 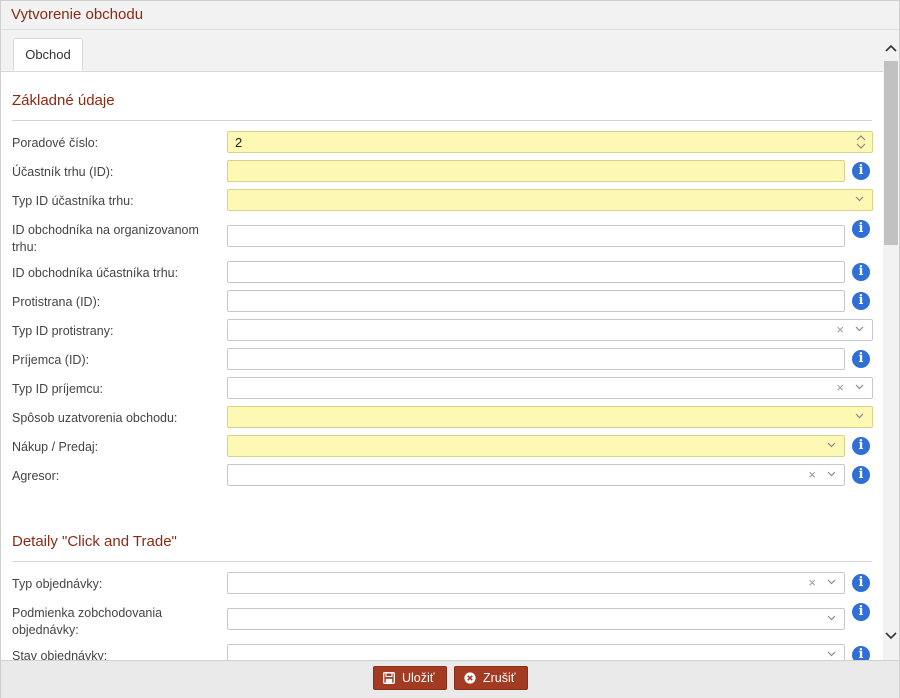 What do you see at coordinates (891, 49) in the screenshot?
I see `scroll-up-icon` at bounding box center [891, 49].